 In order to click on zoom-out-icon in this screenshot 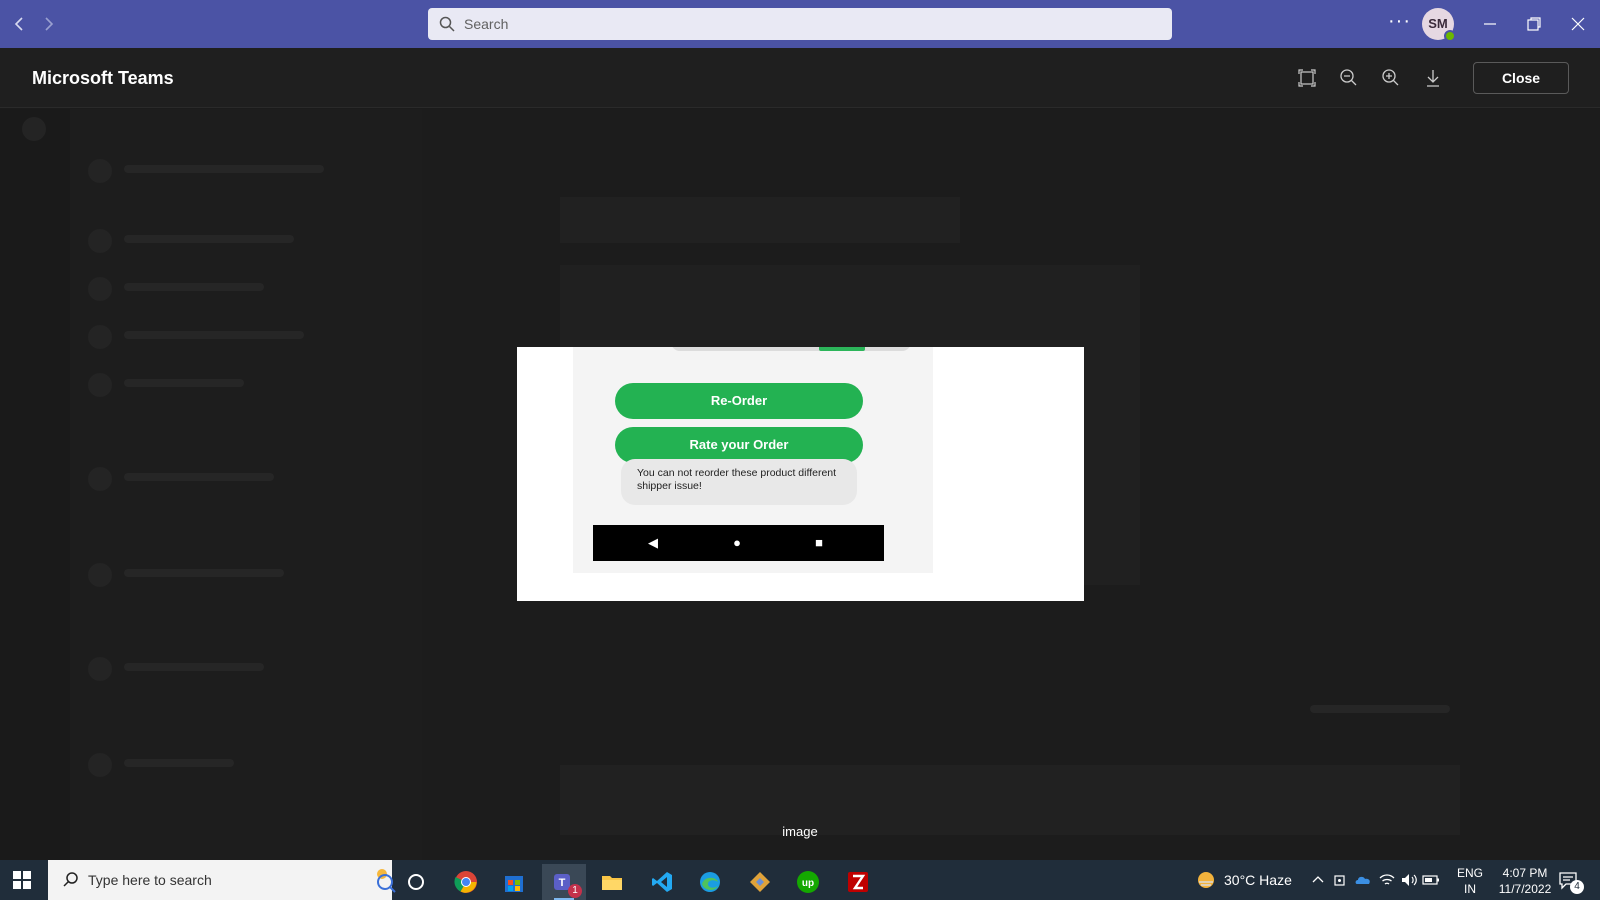, I will do `click(1349, 78)`.